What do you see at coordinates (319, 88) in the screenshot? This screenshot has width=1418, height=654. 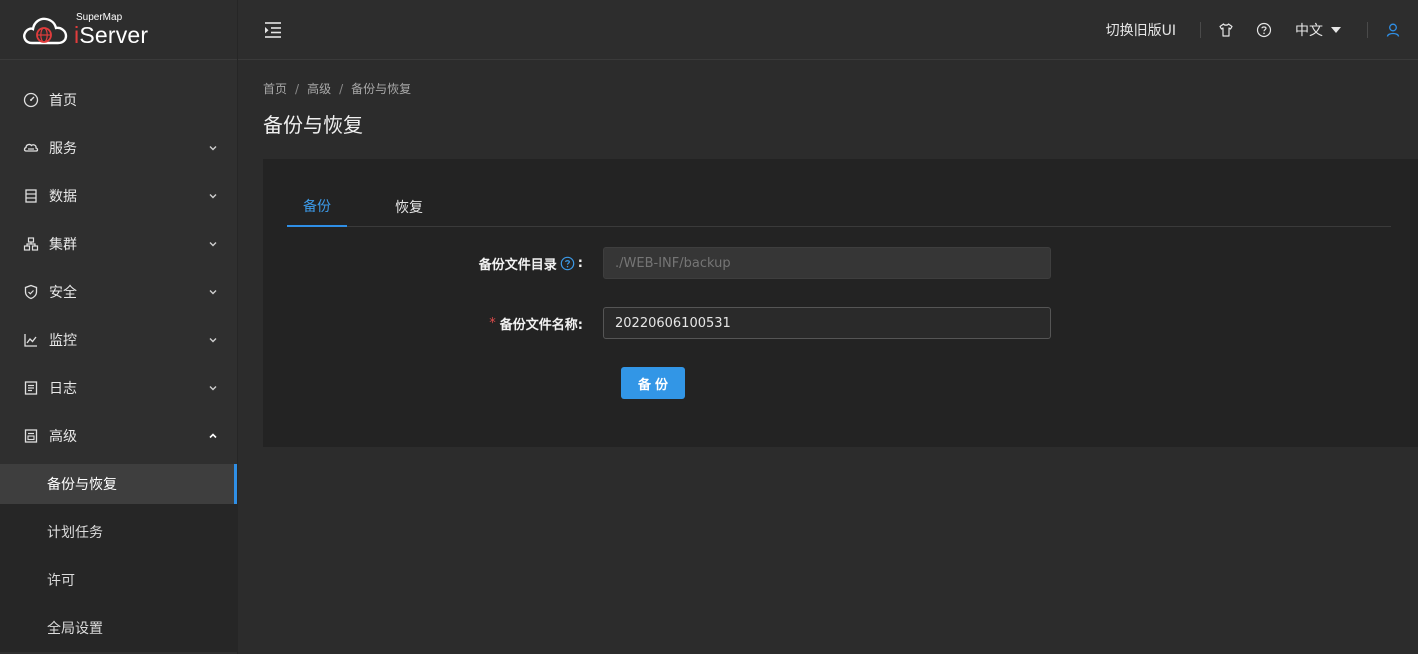 I see `breadcrumb-advanced: 高级` at bounding box center [319, 88].